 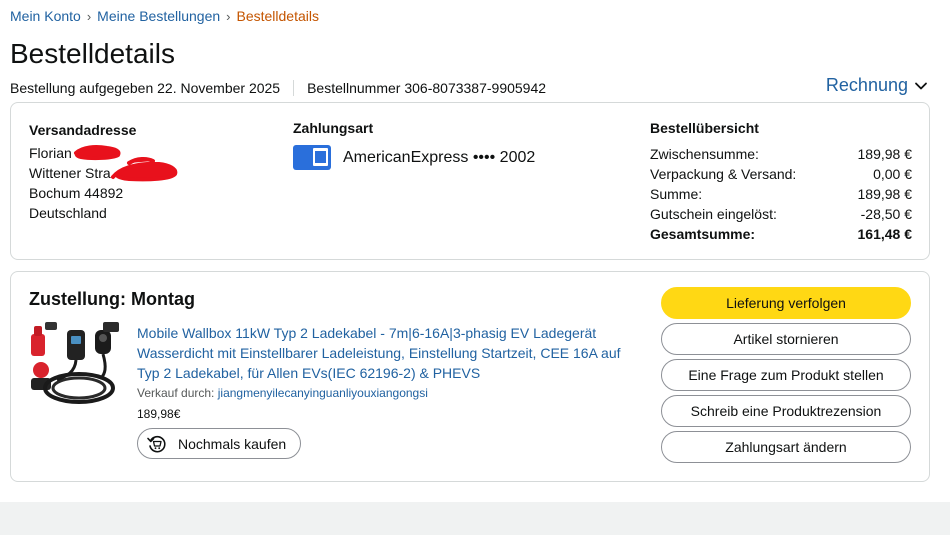 I want to click on invoice-dropdown: Rechnung, so click(x=877, y=85).